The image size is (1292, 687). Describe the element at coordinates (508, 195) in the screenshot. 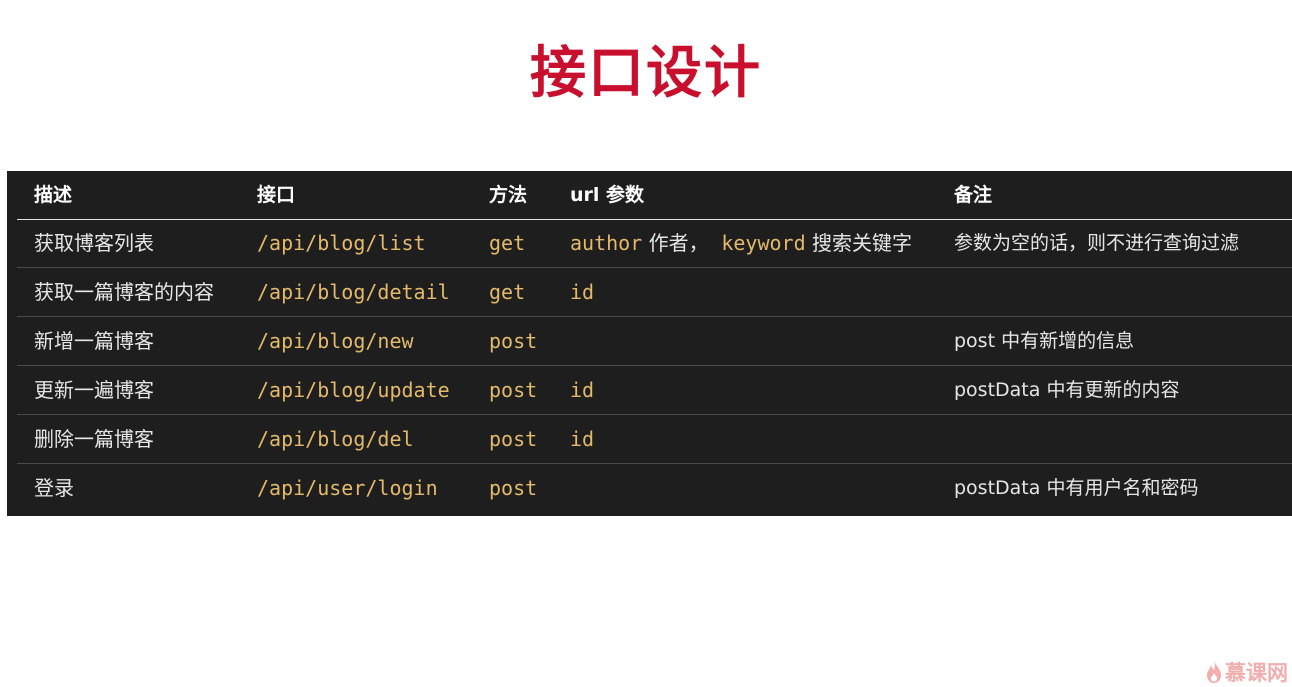

I see `header-method: 方法` at that location.